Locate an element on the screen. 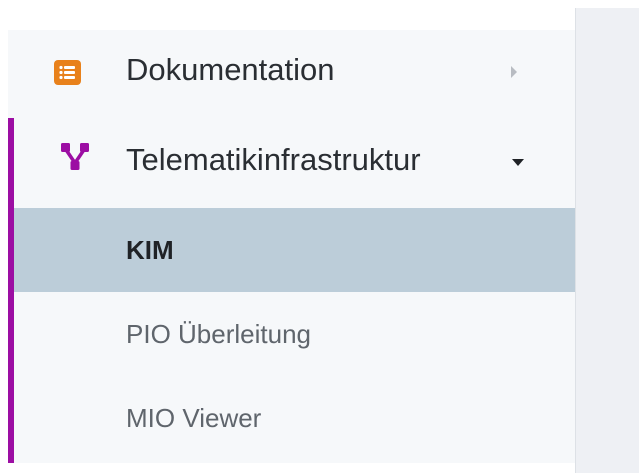 The image size is (639, 473). sidebar-item-label: Telematikinfrastruktur is located at coordinates (273, 159).